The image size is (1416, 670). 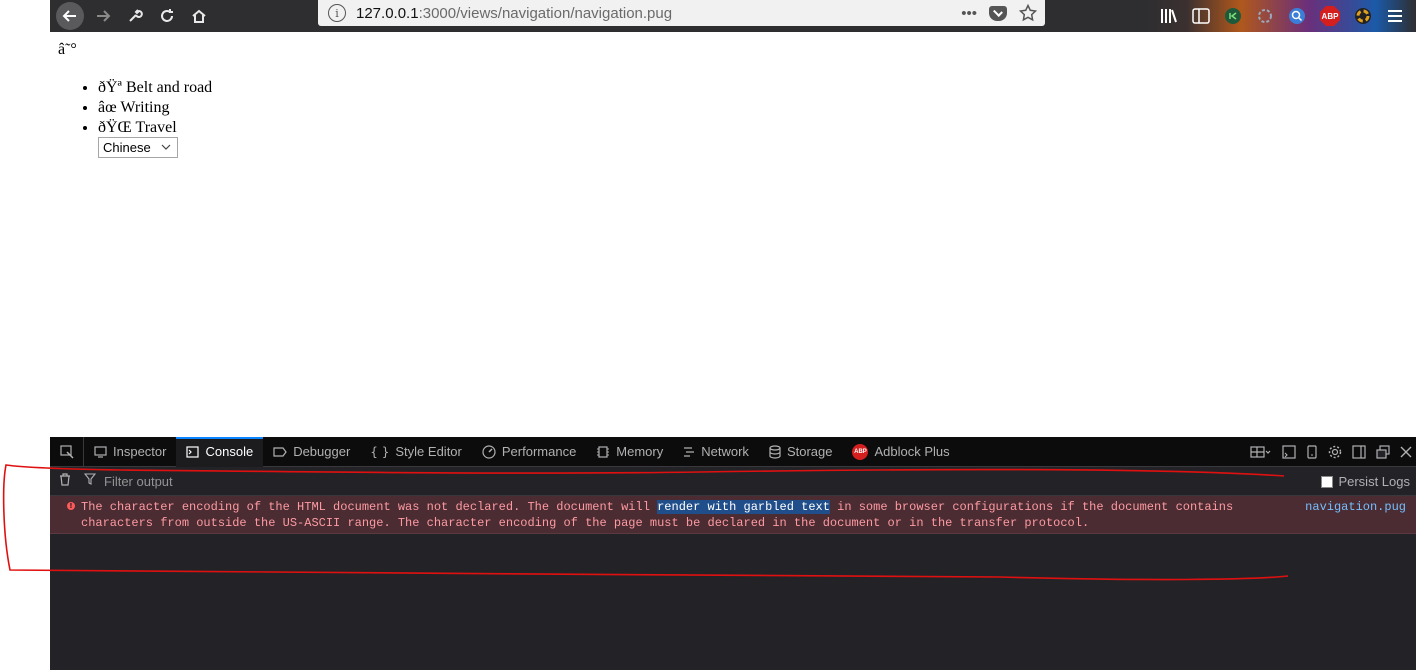 I want to click on devtools-toolbox-controls, so click(x=1331, y=452).